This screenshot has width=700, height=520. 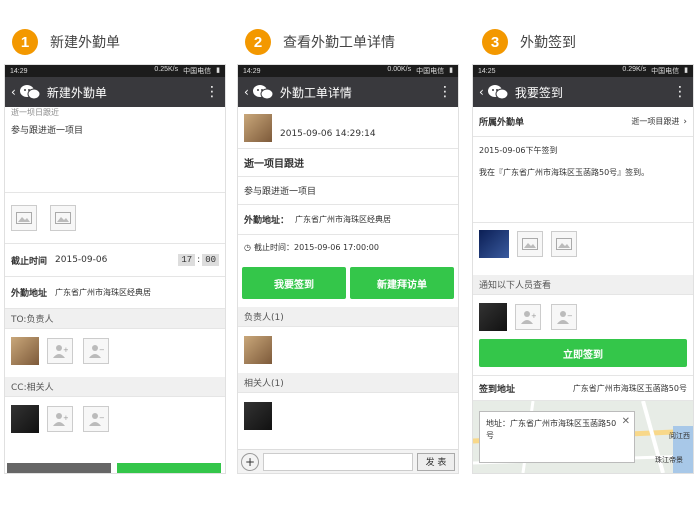 I want to click on app-title: 外勤工单详情, so click(x=315, y=92).